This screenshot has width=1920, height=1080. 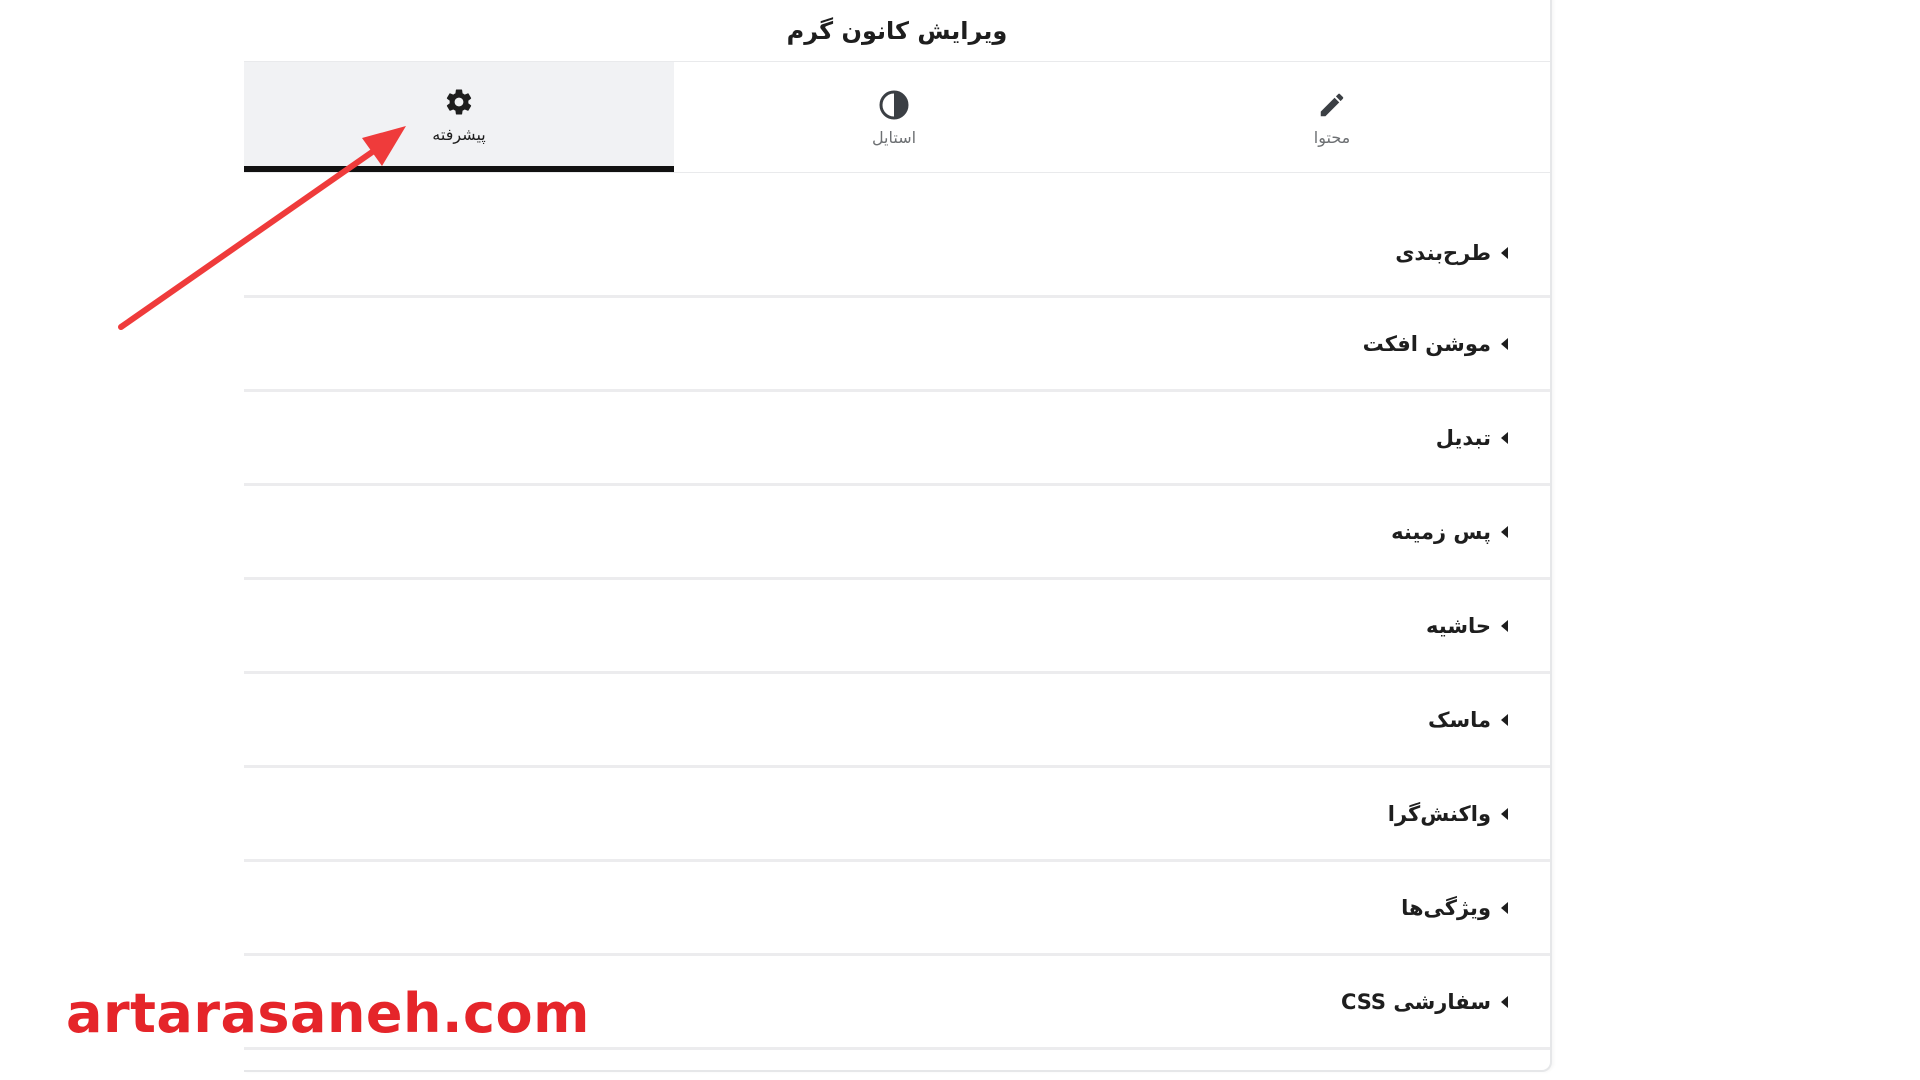 What do you see at coordinates (1332, 137) in the screenshot?
I see `tab-content-label: محتوا` at bounding box center [1332, 137].